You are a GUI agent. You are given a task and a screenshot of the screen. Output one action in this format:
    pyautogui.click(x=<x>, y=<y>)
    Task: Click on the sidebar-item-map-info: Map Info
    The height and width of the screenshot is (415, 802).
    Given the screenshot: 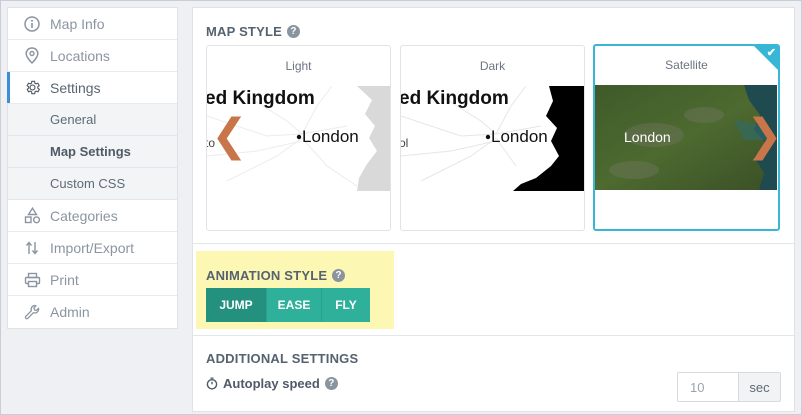 What is the action you would take?
    pyautogui.click(x=92, y=24)
    